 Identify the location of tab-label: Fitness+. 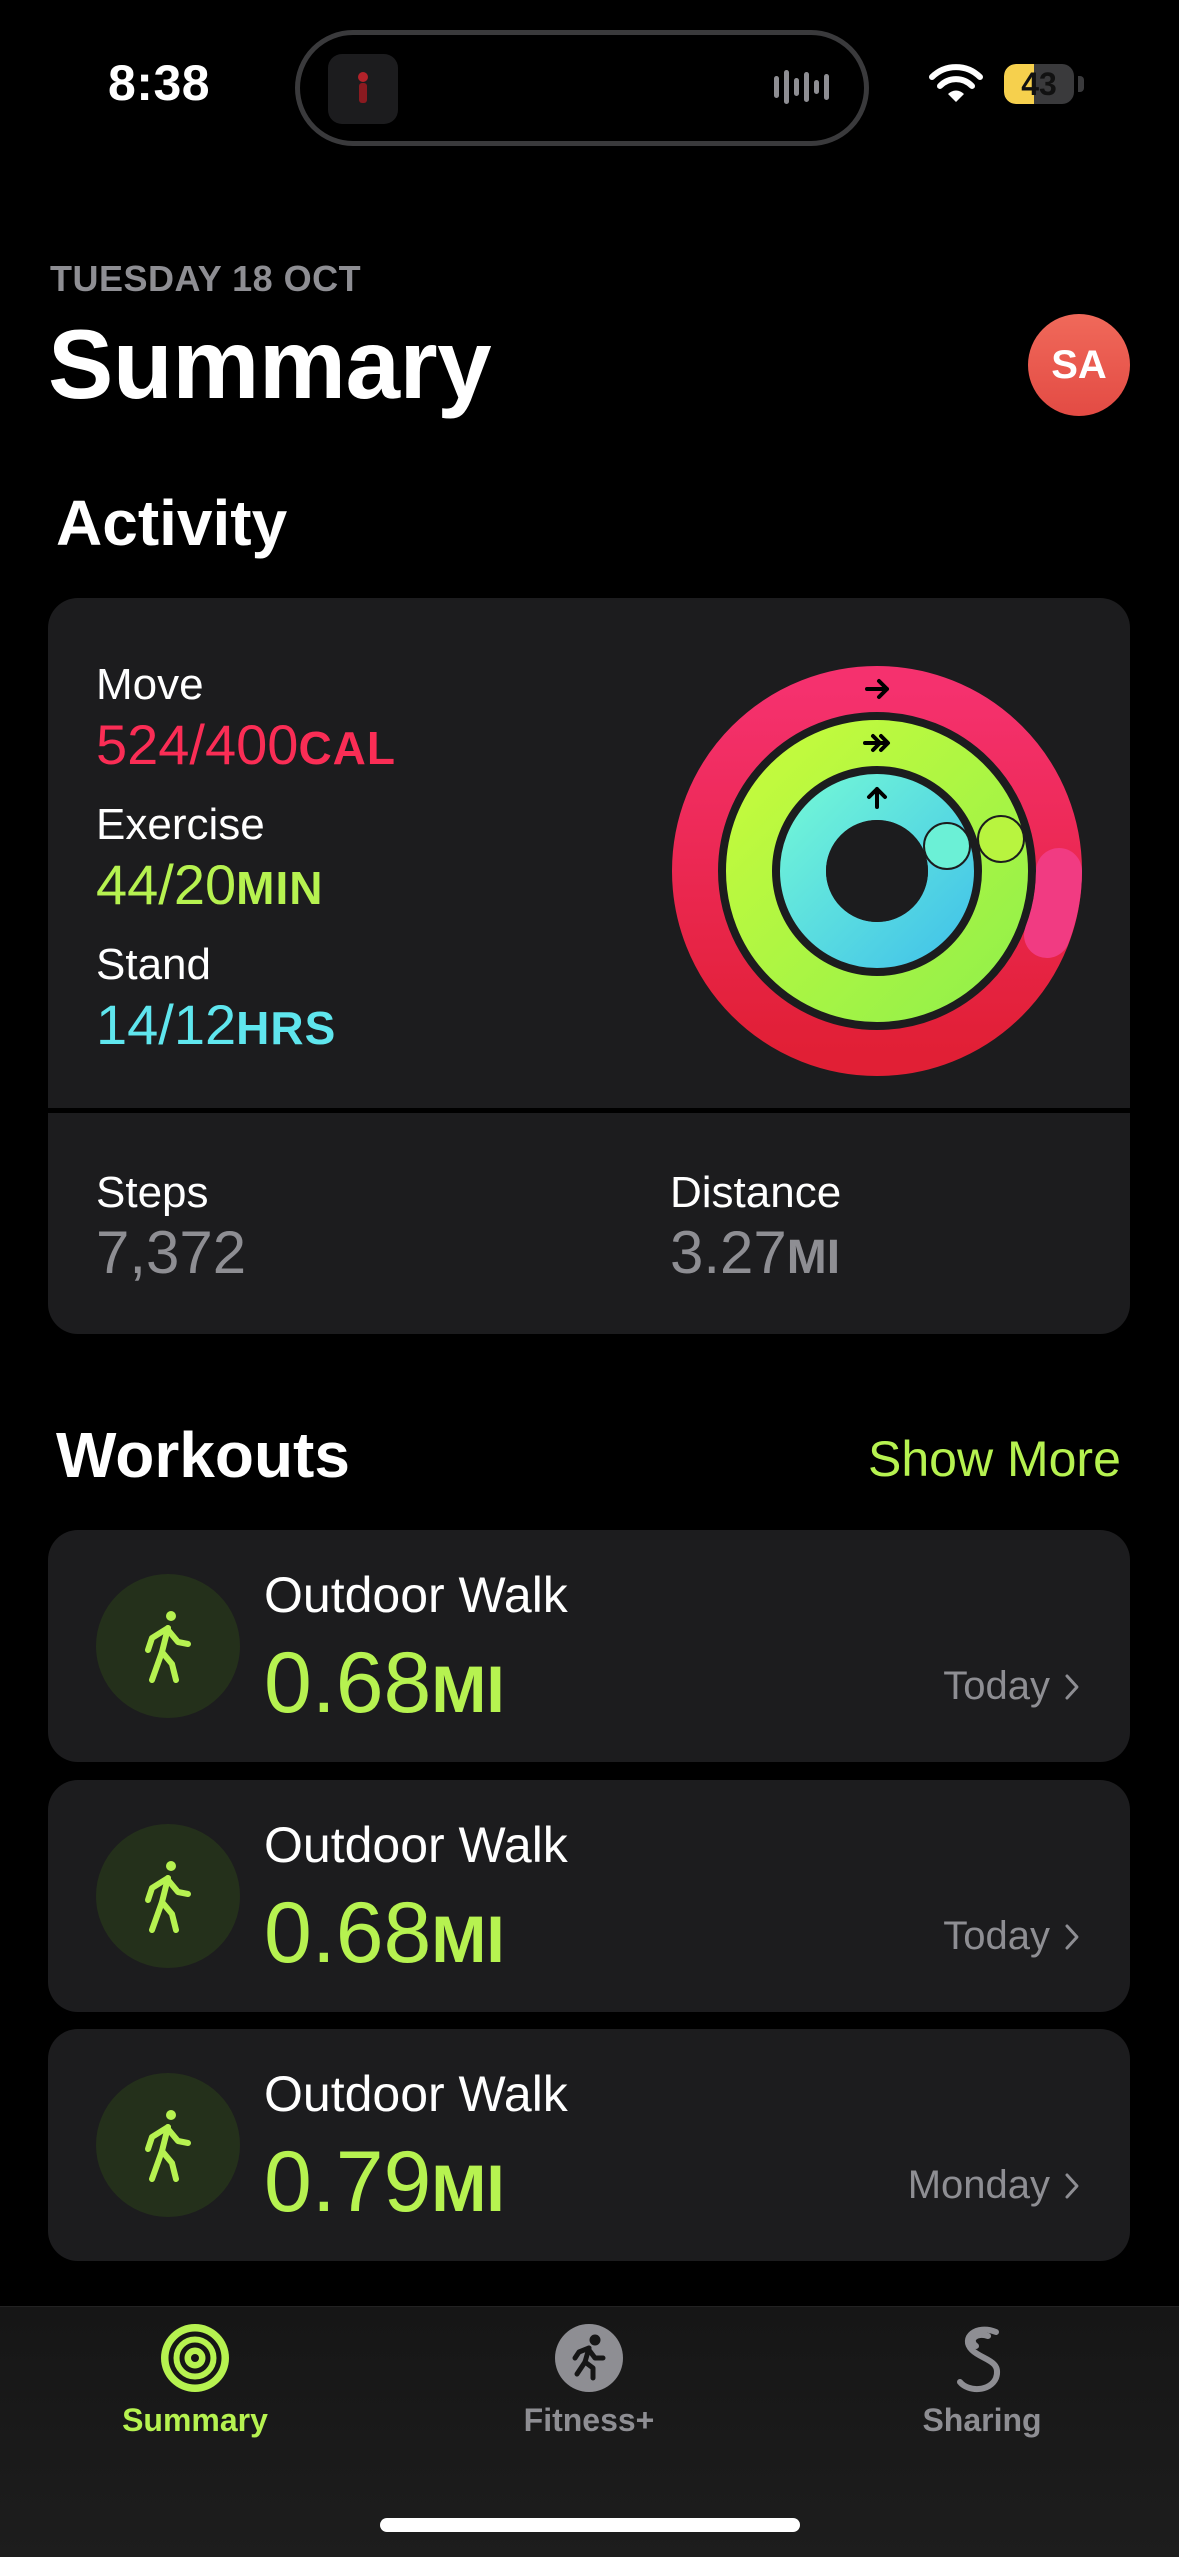
(589, 2420).